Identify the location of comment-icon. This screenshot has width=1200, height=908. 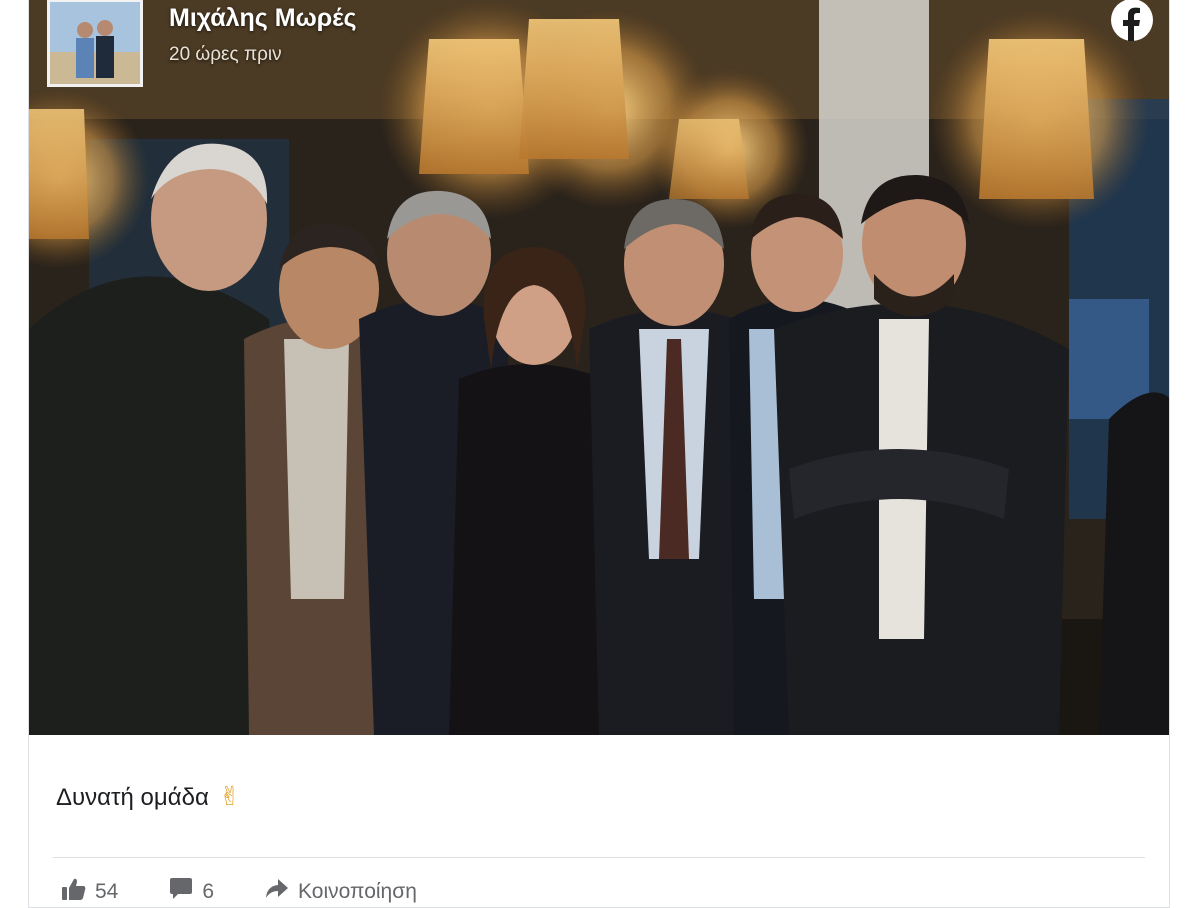
(181, 892).